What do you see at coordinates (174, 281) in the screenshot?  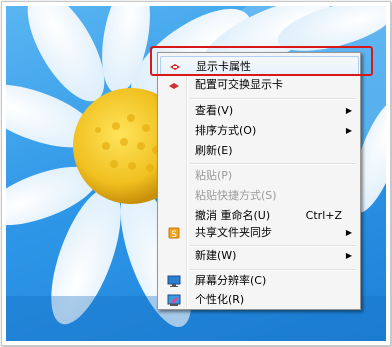 I see `screen-resolution-icon` at bounding box center [174, 281].